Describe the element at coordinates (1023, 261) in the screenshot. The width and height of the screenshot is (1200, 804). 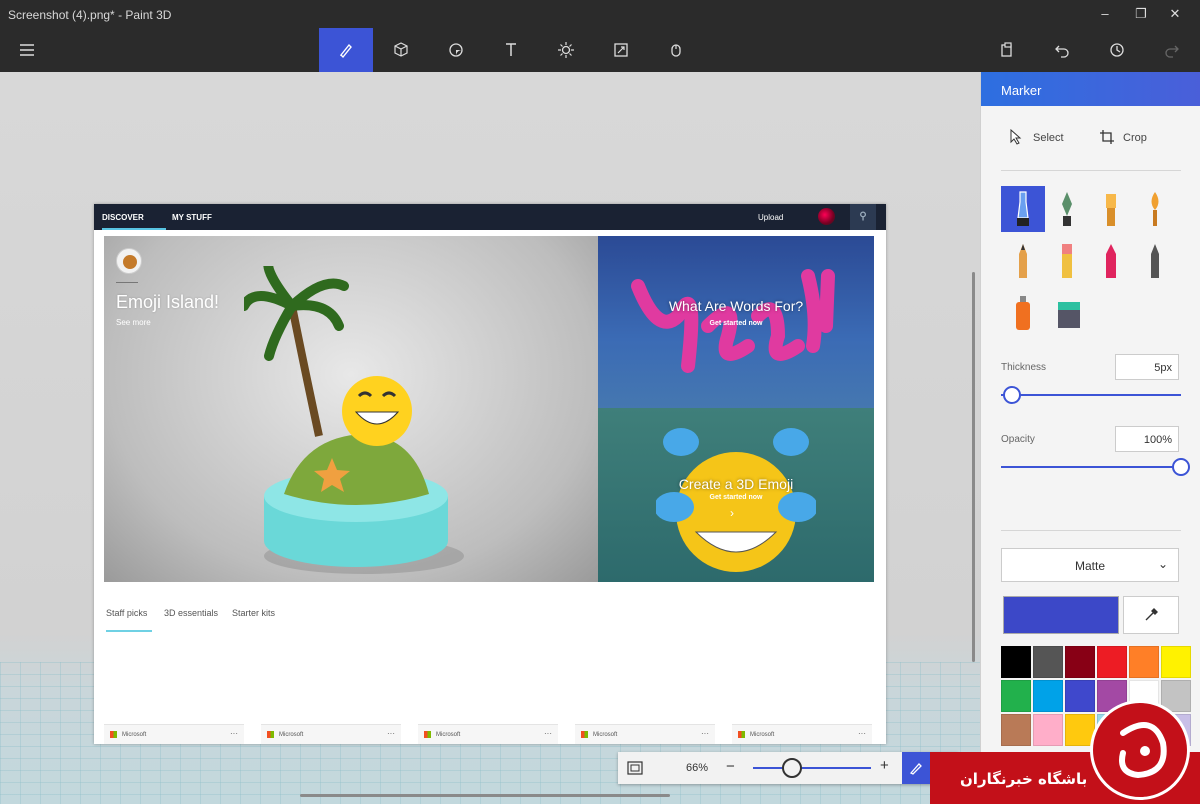
I see `pencil-icon` at that location.